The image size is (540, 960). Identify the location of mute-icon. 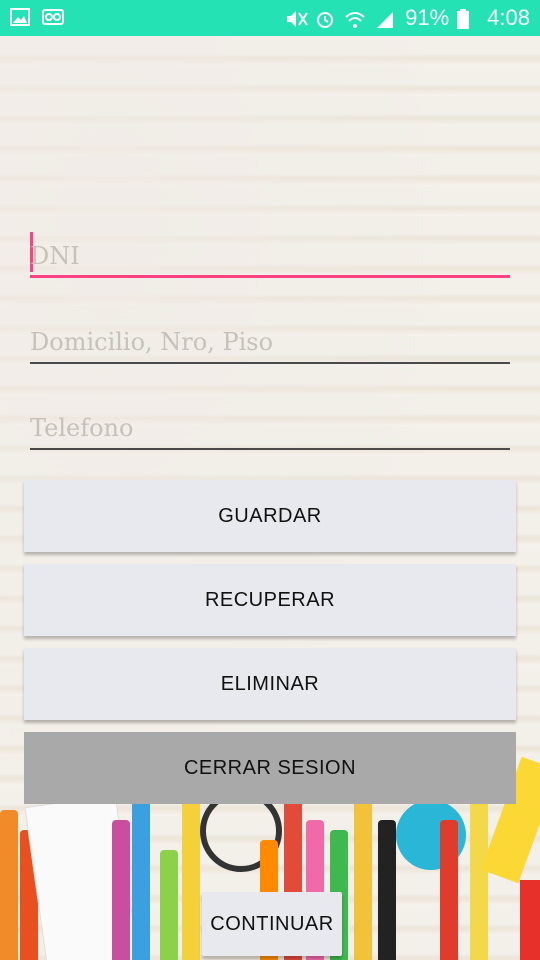
(296, 18).